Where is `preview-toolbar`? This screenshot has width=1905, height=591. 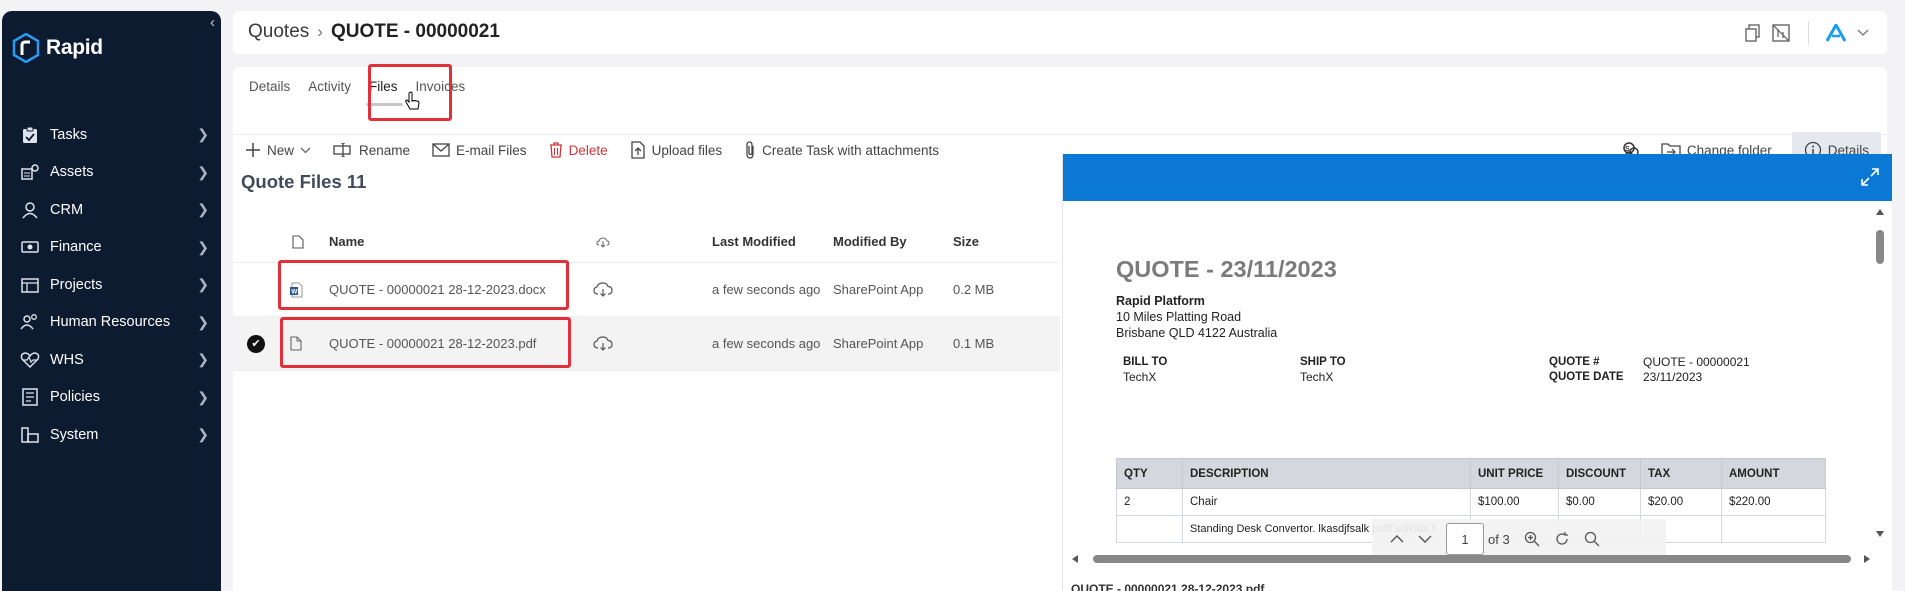
preview-toolbar is located at coordinates (1477, 177).